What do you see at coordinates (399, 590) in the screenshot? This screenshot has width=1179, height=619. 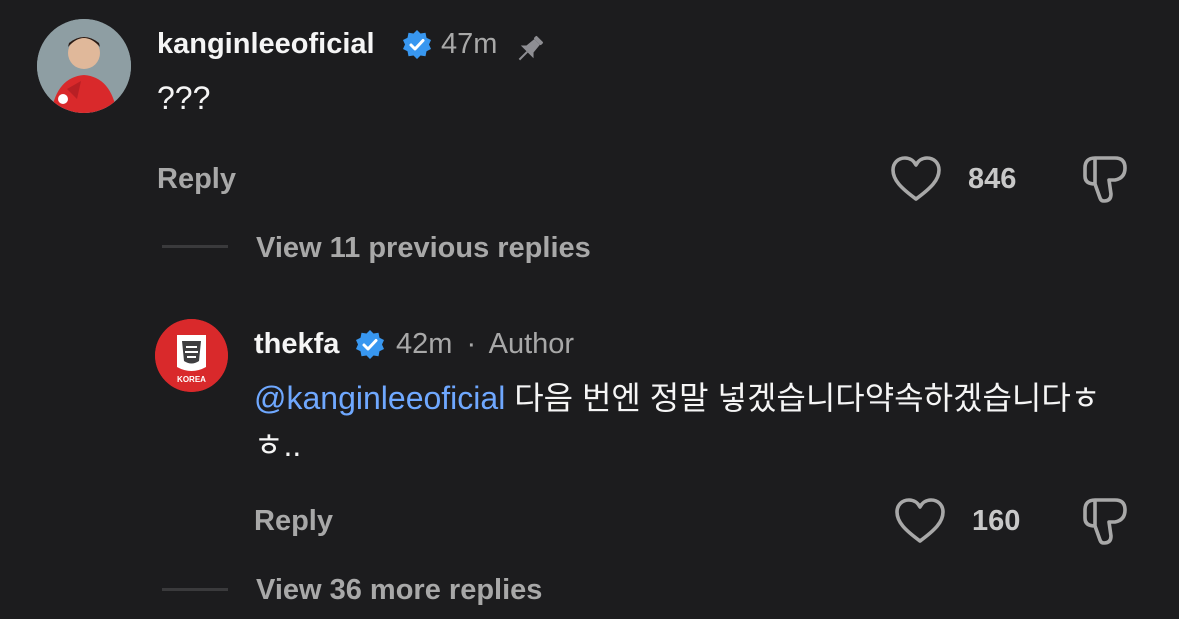 I see `view-more-replies: View 36 more replies` at bounding box center [399, 590].